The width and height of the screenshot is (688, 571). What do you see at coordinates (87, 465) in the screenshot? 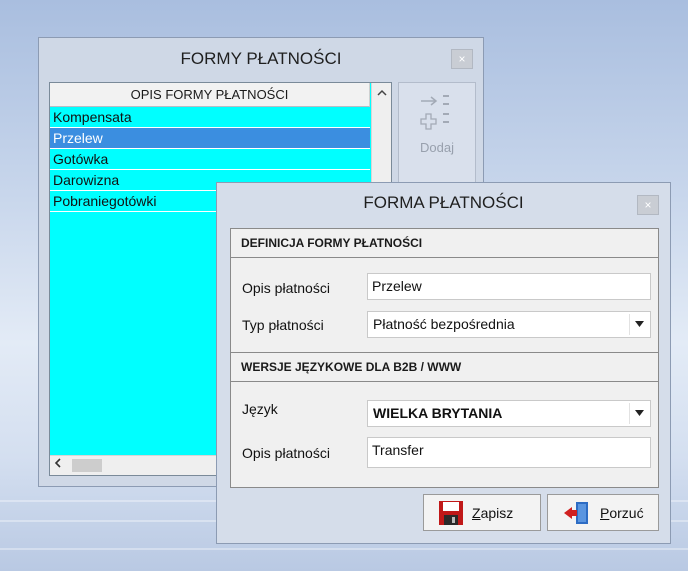
I see `horizontal-scroll-thumb` at bounding box center [87, 465].